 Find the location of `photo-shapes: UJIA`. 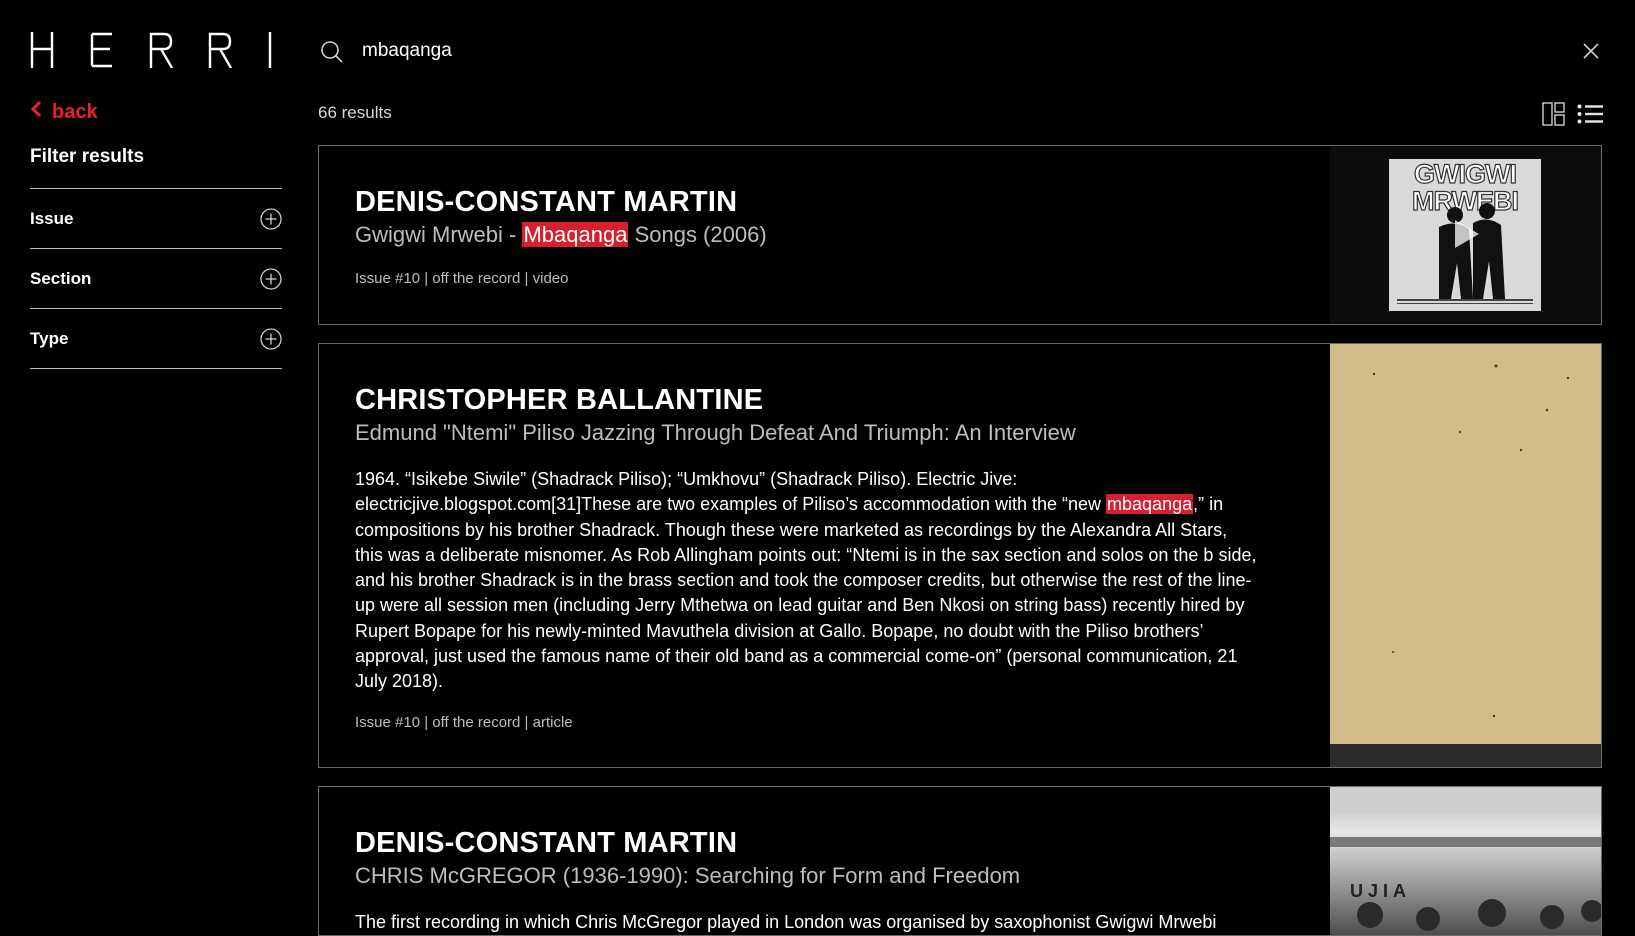

photo-shapes: UJIA is located at coordinates (1465, 859).